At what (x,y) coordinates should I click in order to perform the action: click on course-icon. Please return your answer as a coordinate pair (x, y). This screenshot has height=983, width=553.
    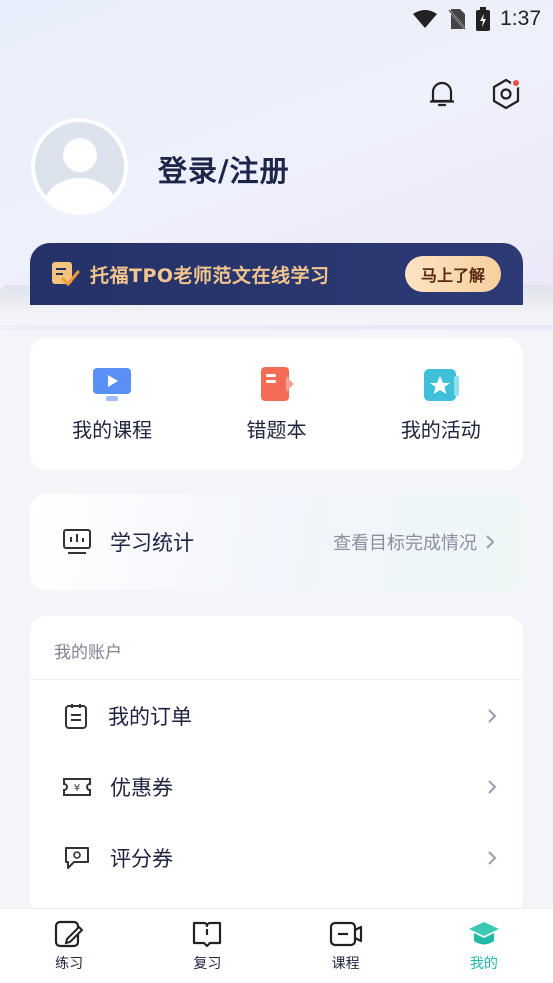
    Looking at the image, I should click on (345, 934).